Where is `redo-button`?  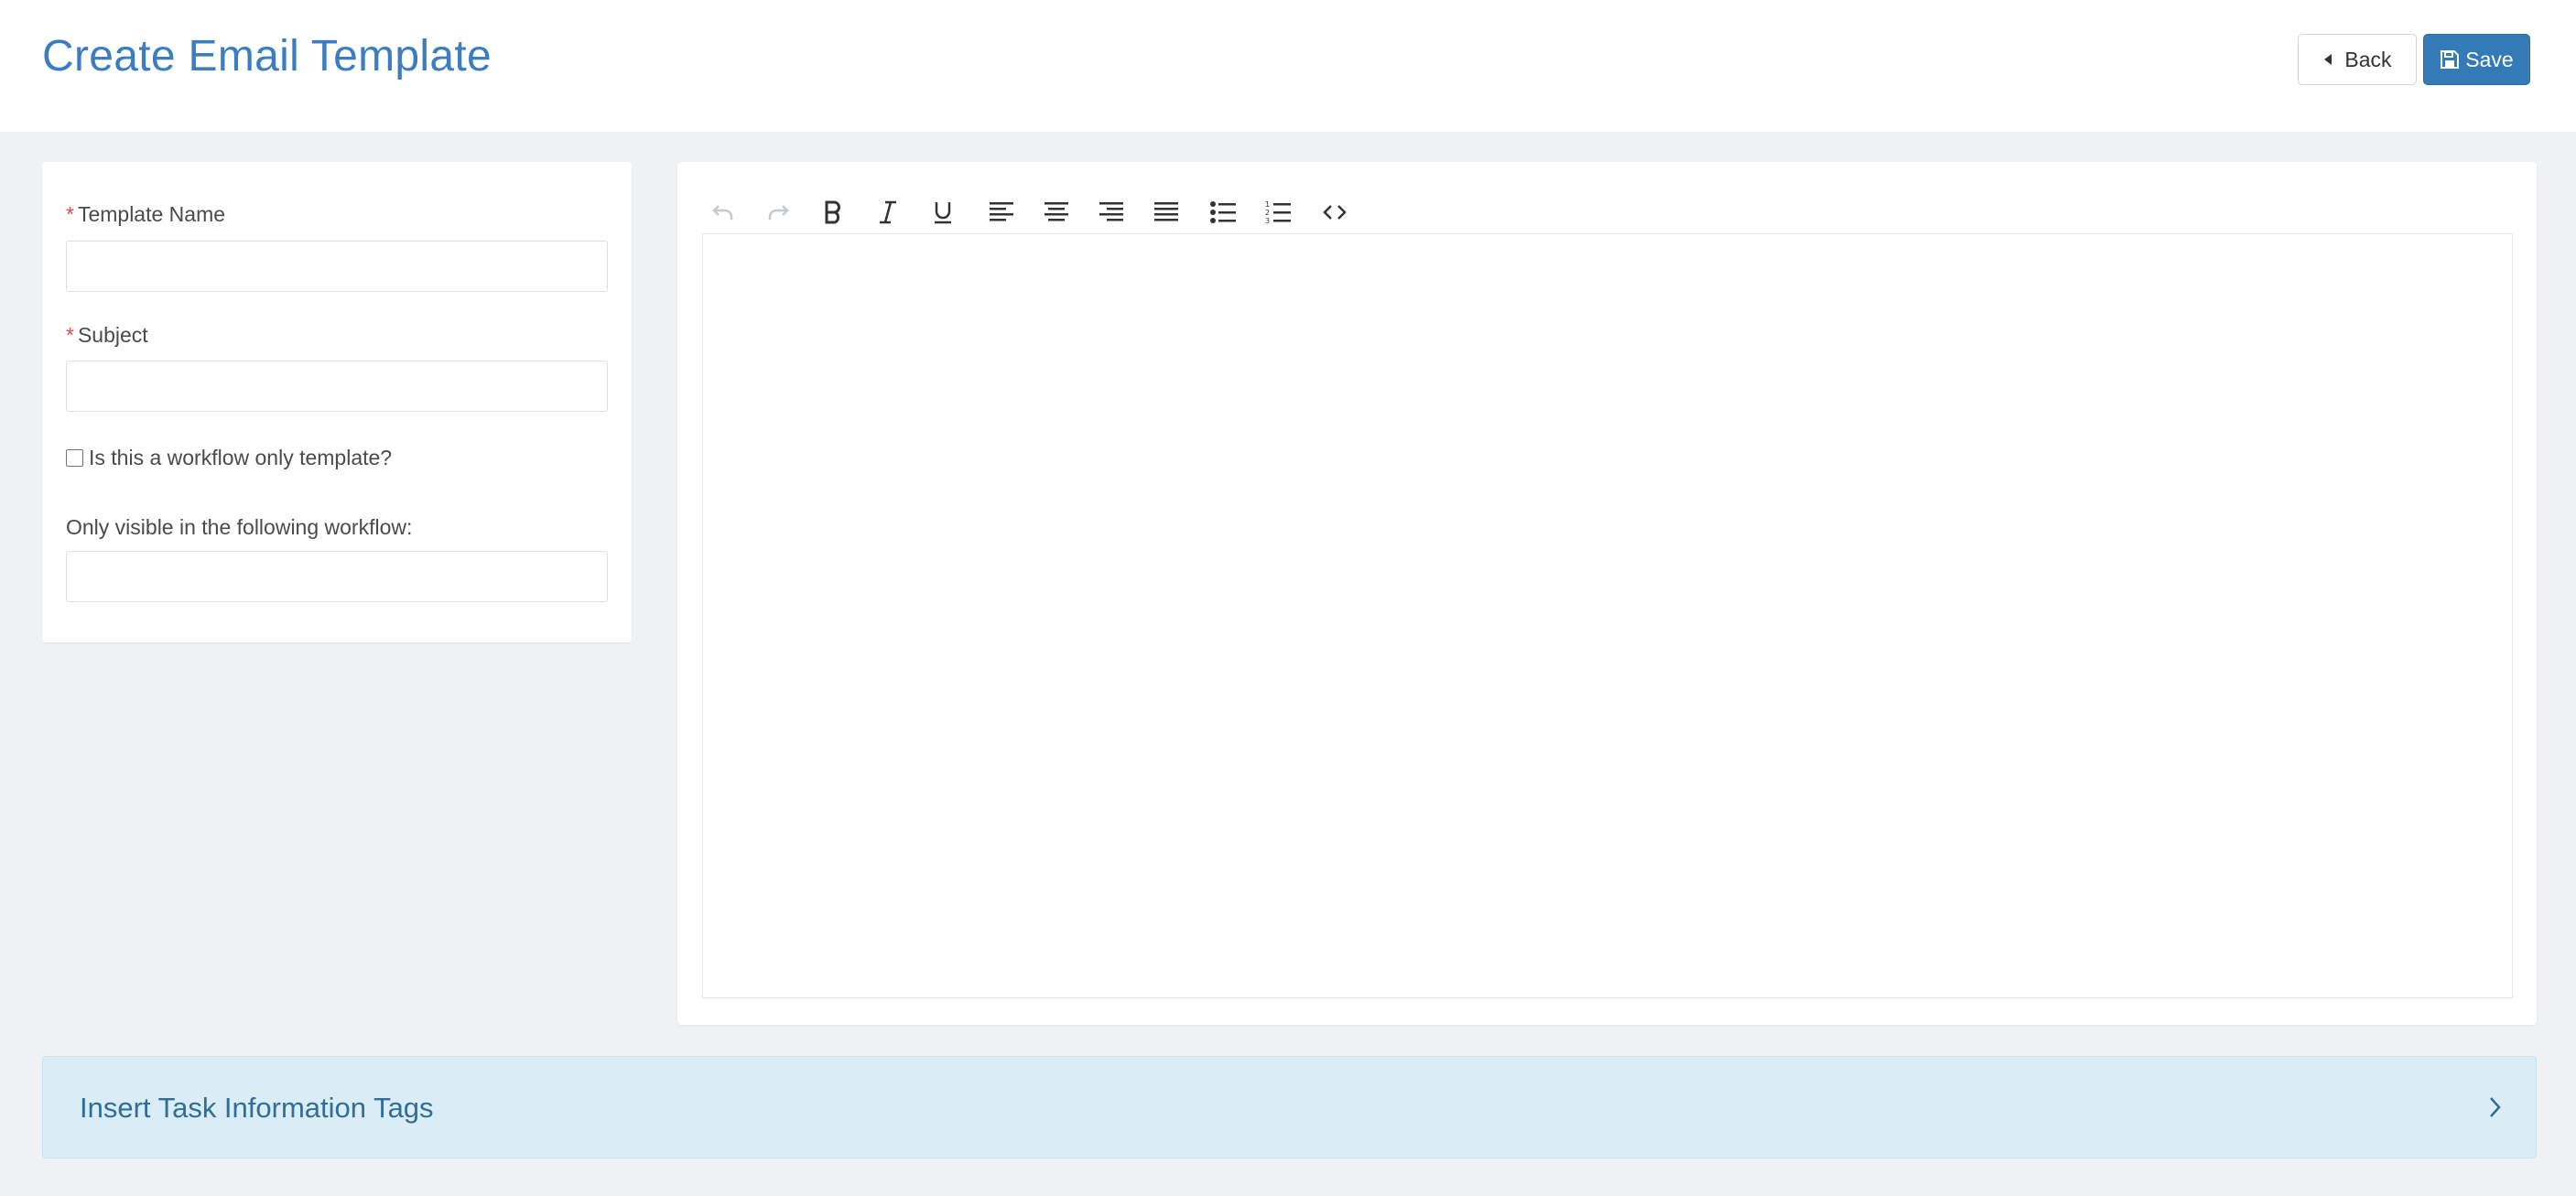
redo-button is located at coordinates (778, 212).